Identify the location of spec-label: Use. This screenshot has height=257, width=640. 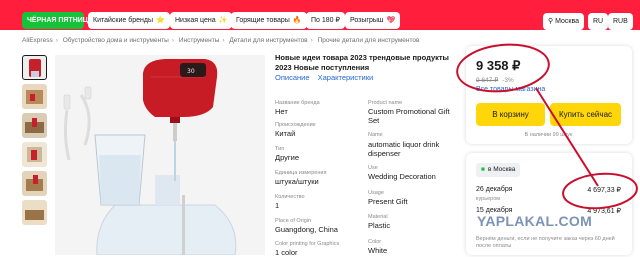
(373, 168).